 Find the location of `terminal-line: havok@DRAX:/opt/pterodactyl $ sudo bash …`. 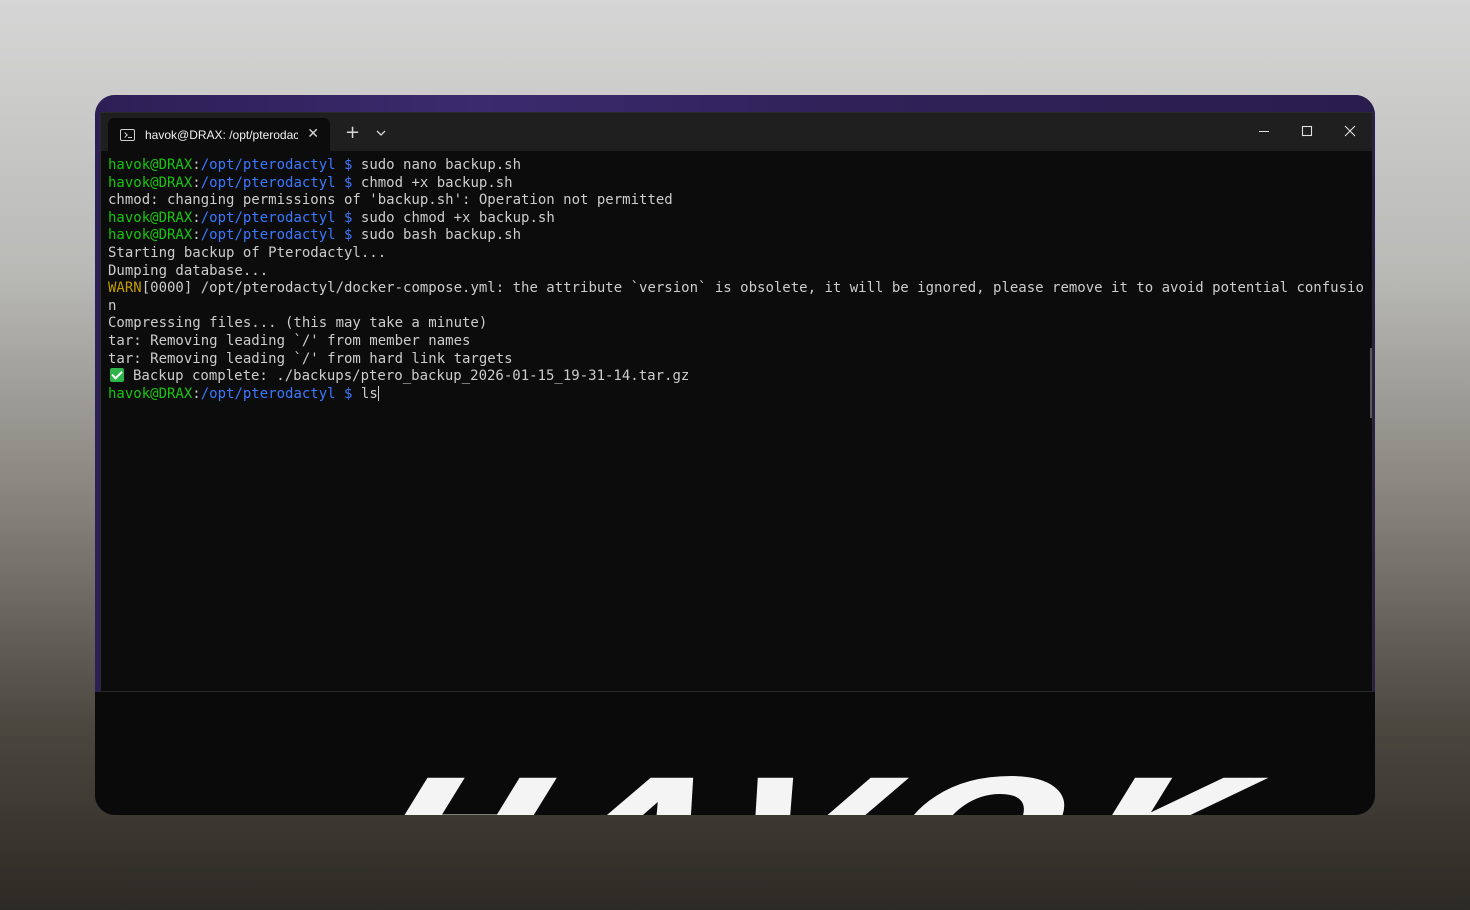

terminal-line: havok@DRAX:/opt/pterodactyl $ sudo bash … is located at coordinates (735, 236).